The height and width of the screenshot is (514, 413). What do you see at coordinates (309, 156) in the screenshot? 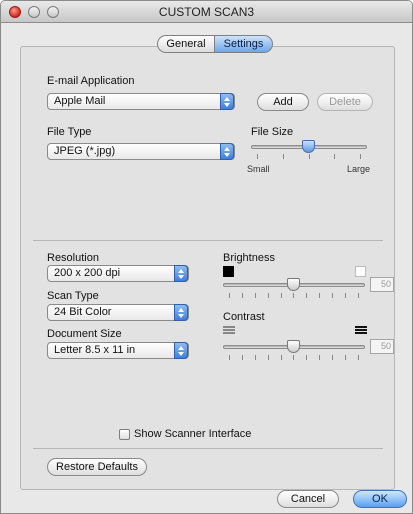
I see `file-size-ticks` at bounding box center [309, 156].